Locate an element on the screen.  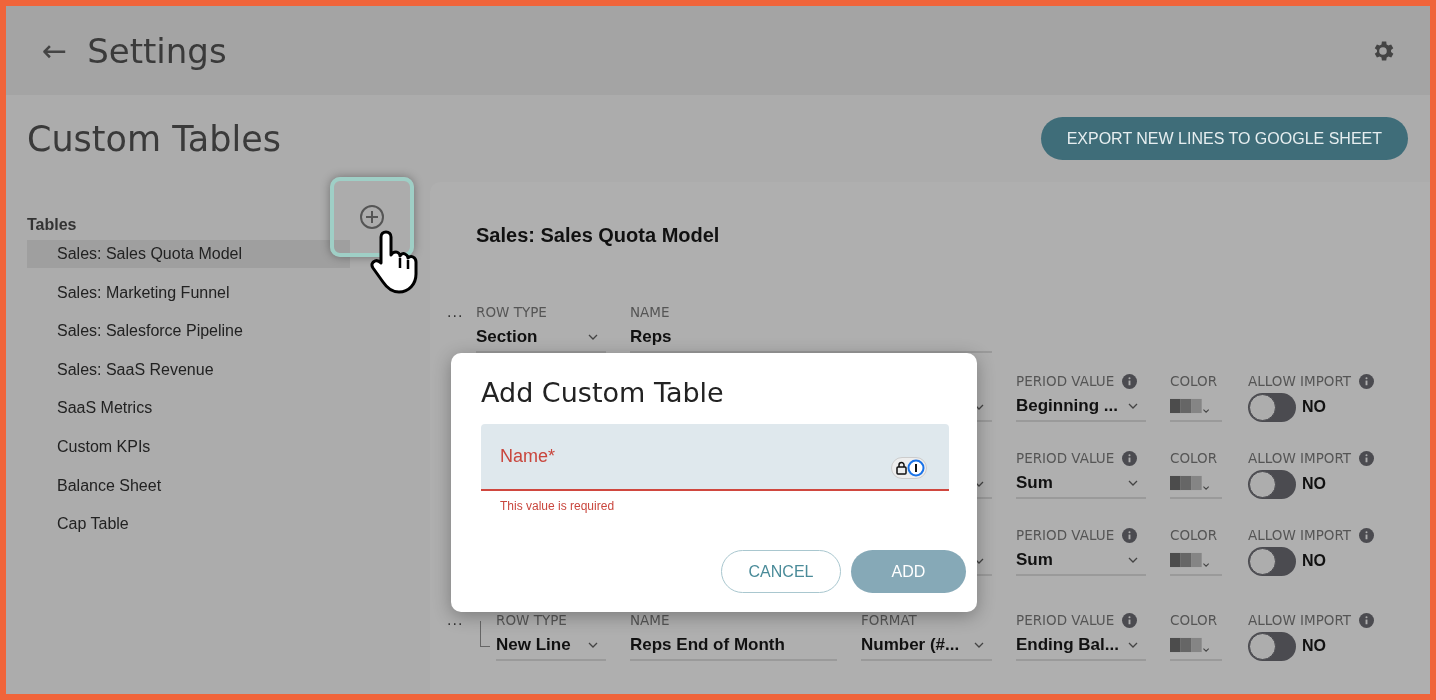
tree-connector is located at coordinates (485, 634).